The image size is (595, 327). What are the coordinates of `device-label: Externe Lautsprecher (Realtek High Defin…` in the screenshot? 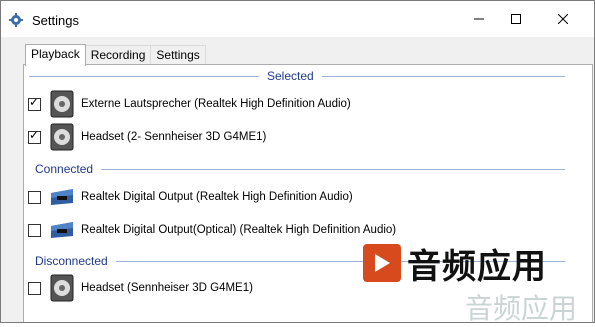 It's located at (216, 104).